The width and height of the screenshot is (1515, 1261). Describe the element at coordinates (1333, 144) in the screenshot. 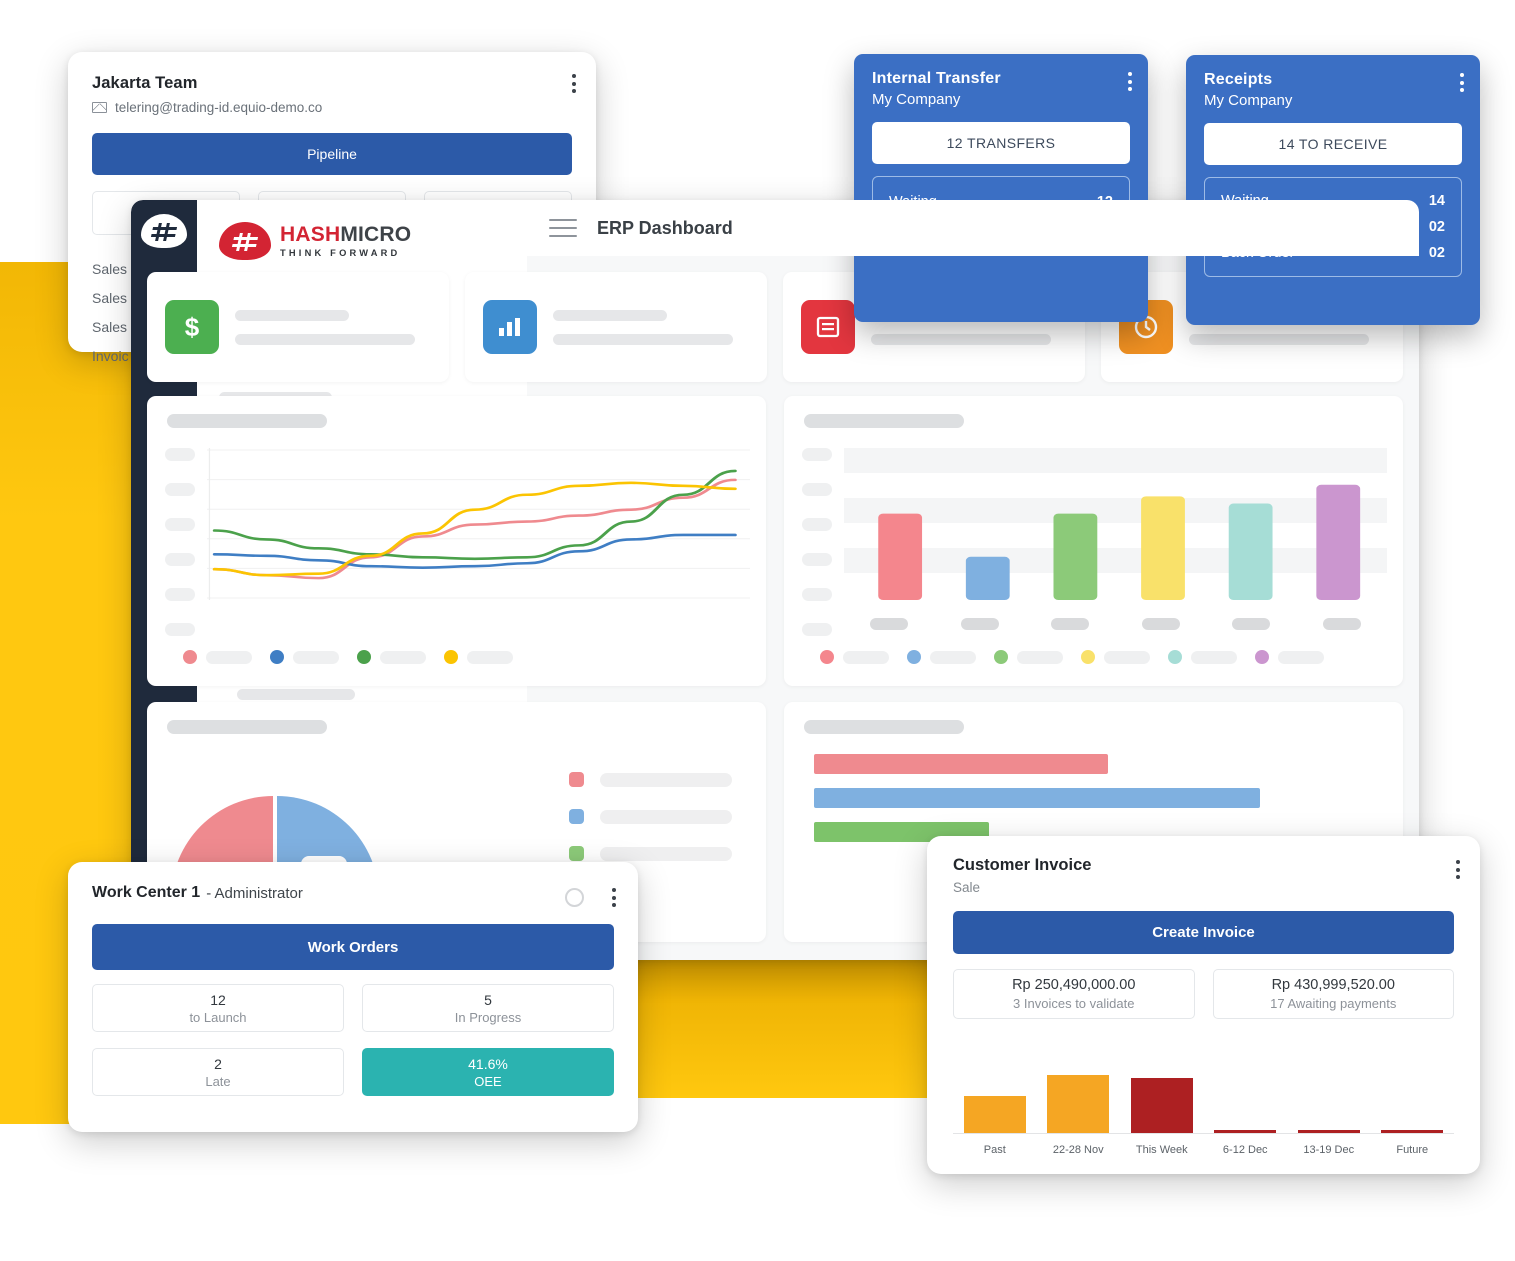

I see `receipts-cta-button: 14 TO RECEIVE` at that location.